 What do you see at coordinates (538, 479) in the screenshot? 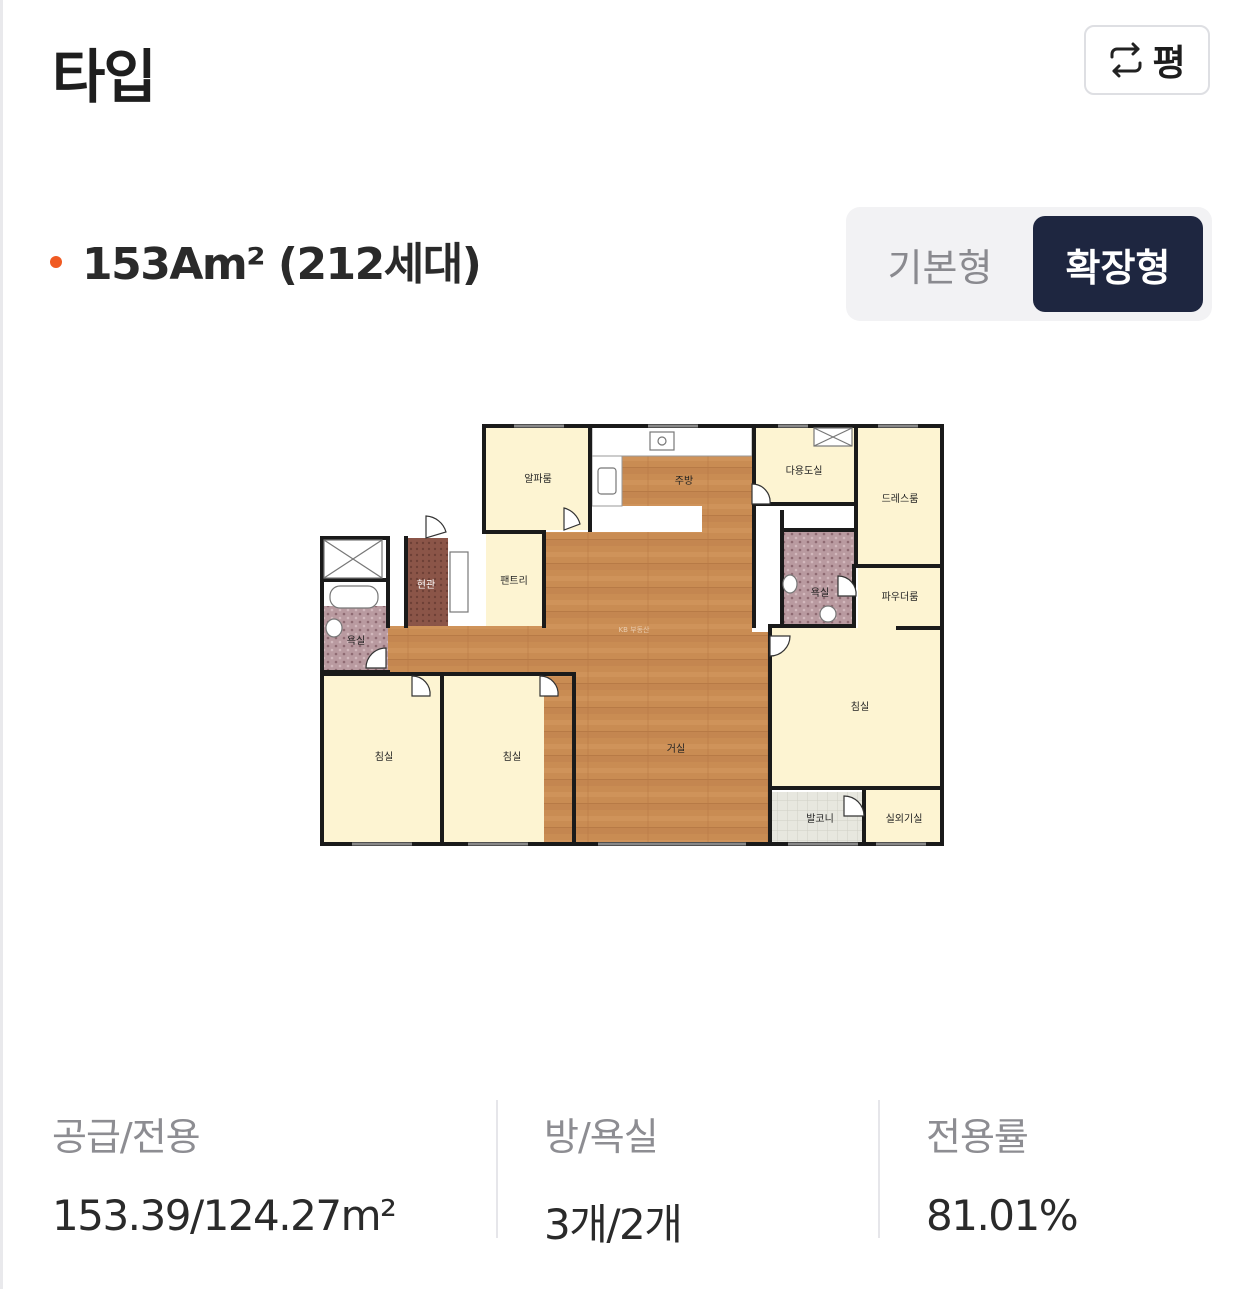
I see `label-alpha: 알파룸` at bounding box center [538, 479].